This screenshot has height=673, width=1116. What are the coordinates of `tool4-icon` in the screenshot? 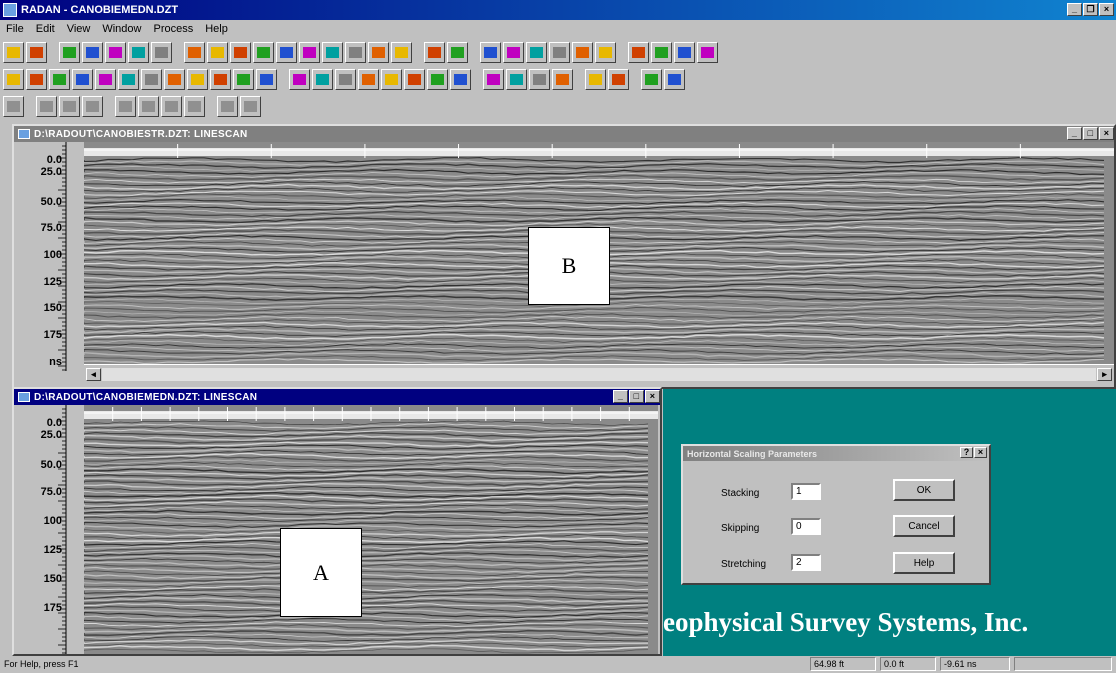 It's located at (707, 52).